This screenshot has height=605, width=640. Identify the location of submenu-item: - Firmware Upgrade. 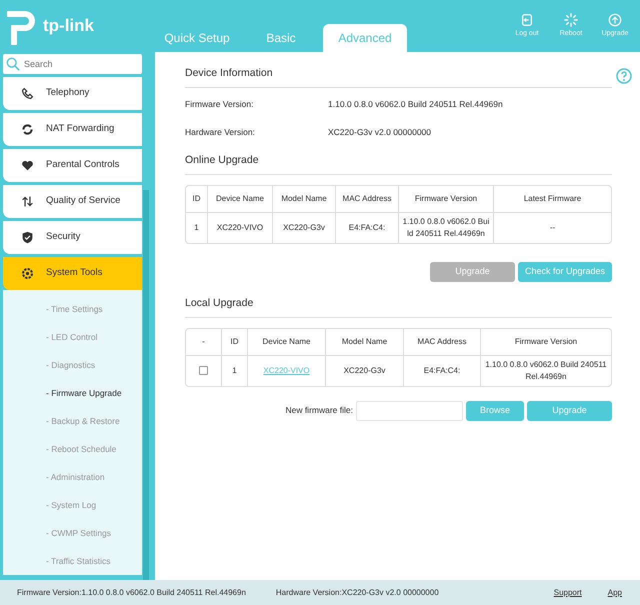
(72, 393).